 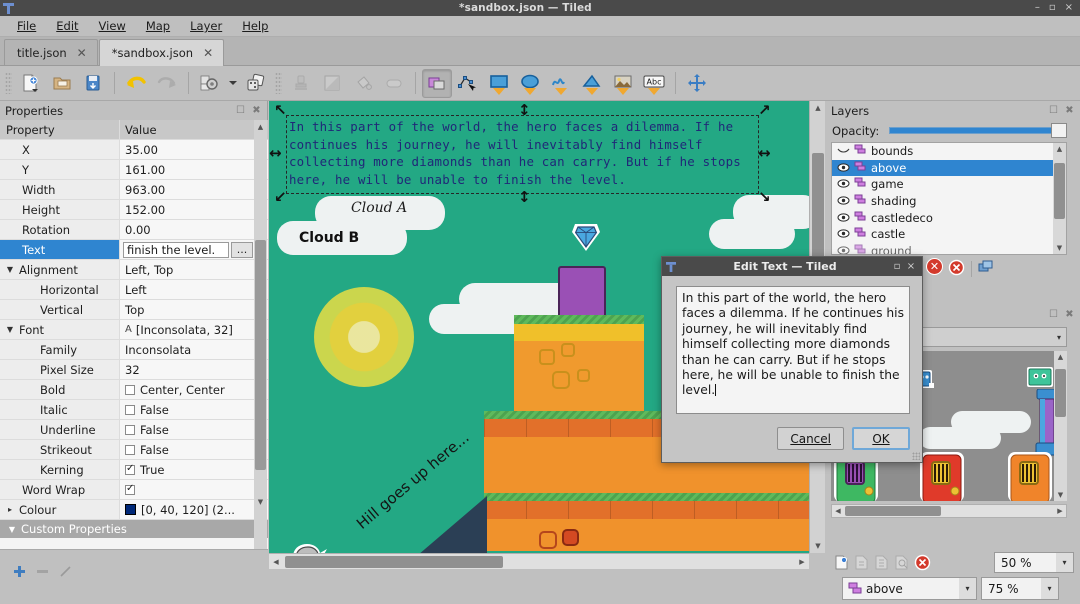 I want to click on layer-row-castledeco: castledeco, so click(x=949, y=217).